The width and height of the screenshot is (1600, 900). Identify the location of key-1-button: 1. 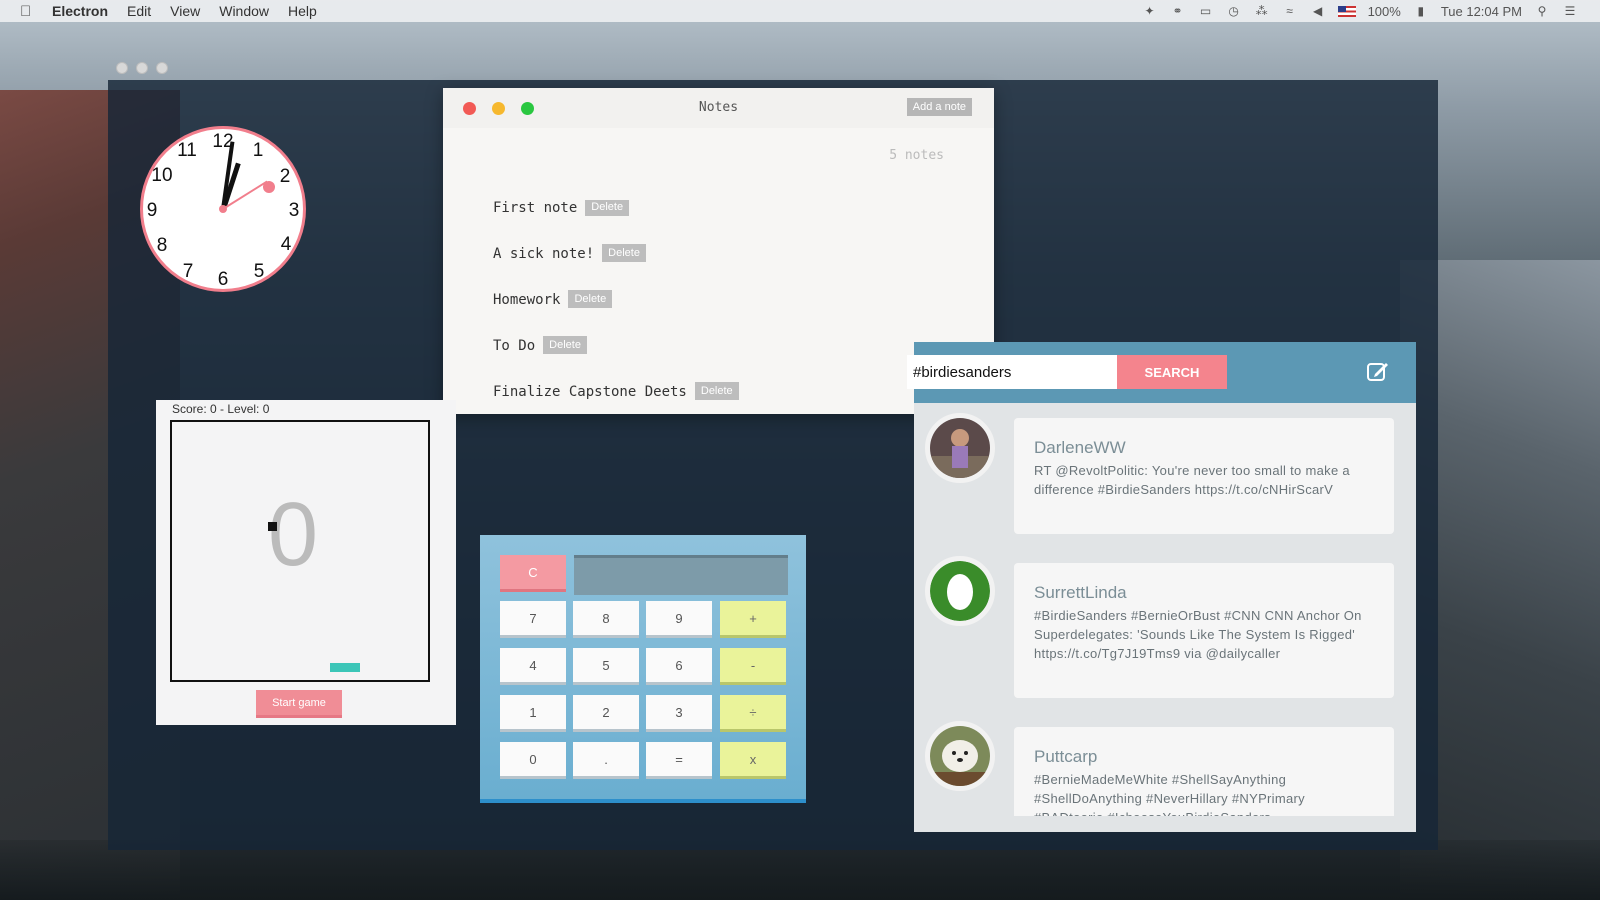
(533, 713).